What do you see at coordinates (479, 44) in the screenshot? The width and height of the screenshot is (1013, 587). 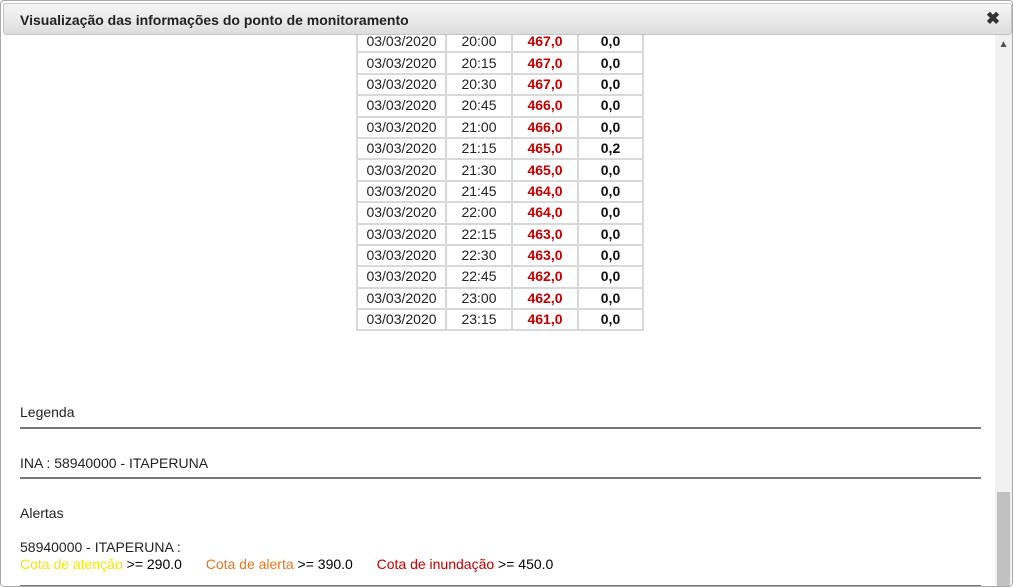 I see `reading-time-cell: 20:00` at bounding box center [479, 44].